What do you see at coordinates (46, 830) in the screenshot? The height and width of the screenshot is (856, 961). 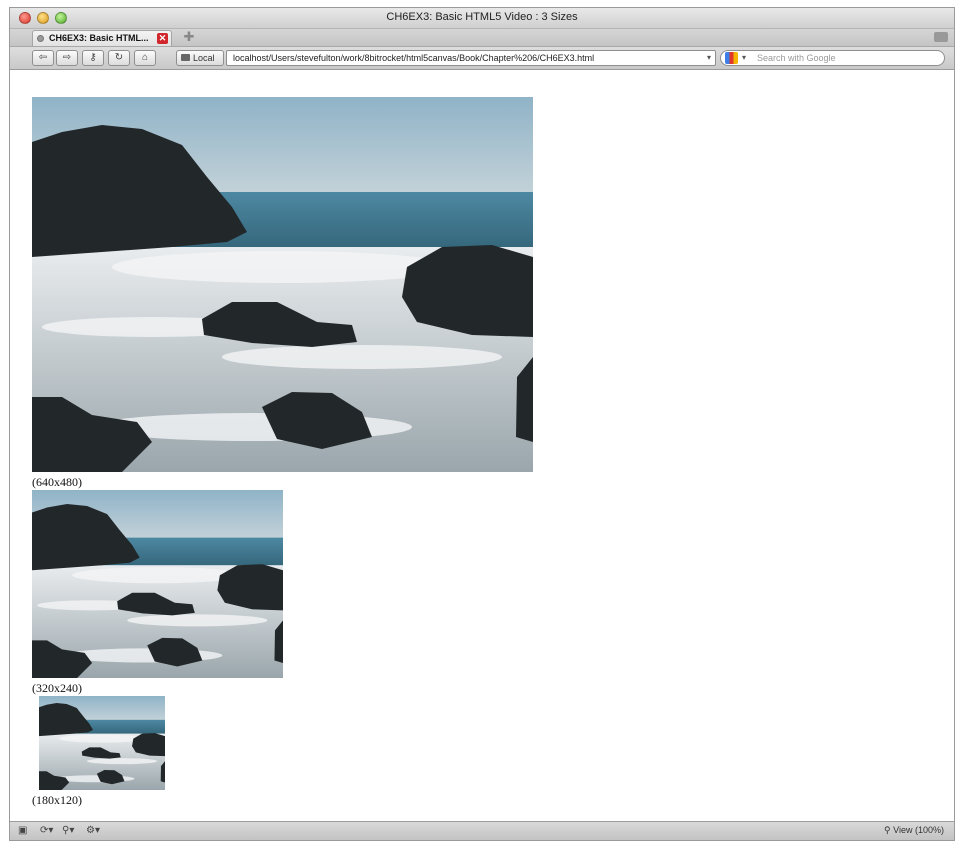 I see `sync-icon: ⟳▾` at bounding box center [46, 830].